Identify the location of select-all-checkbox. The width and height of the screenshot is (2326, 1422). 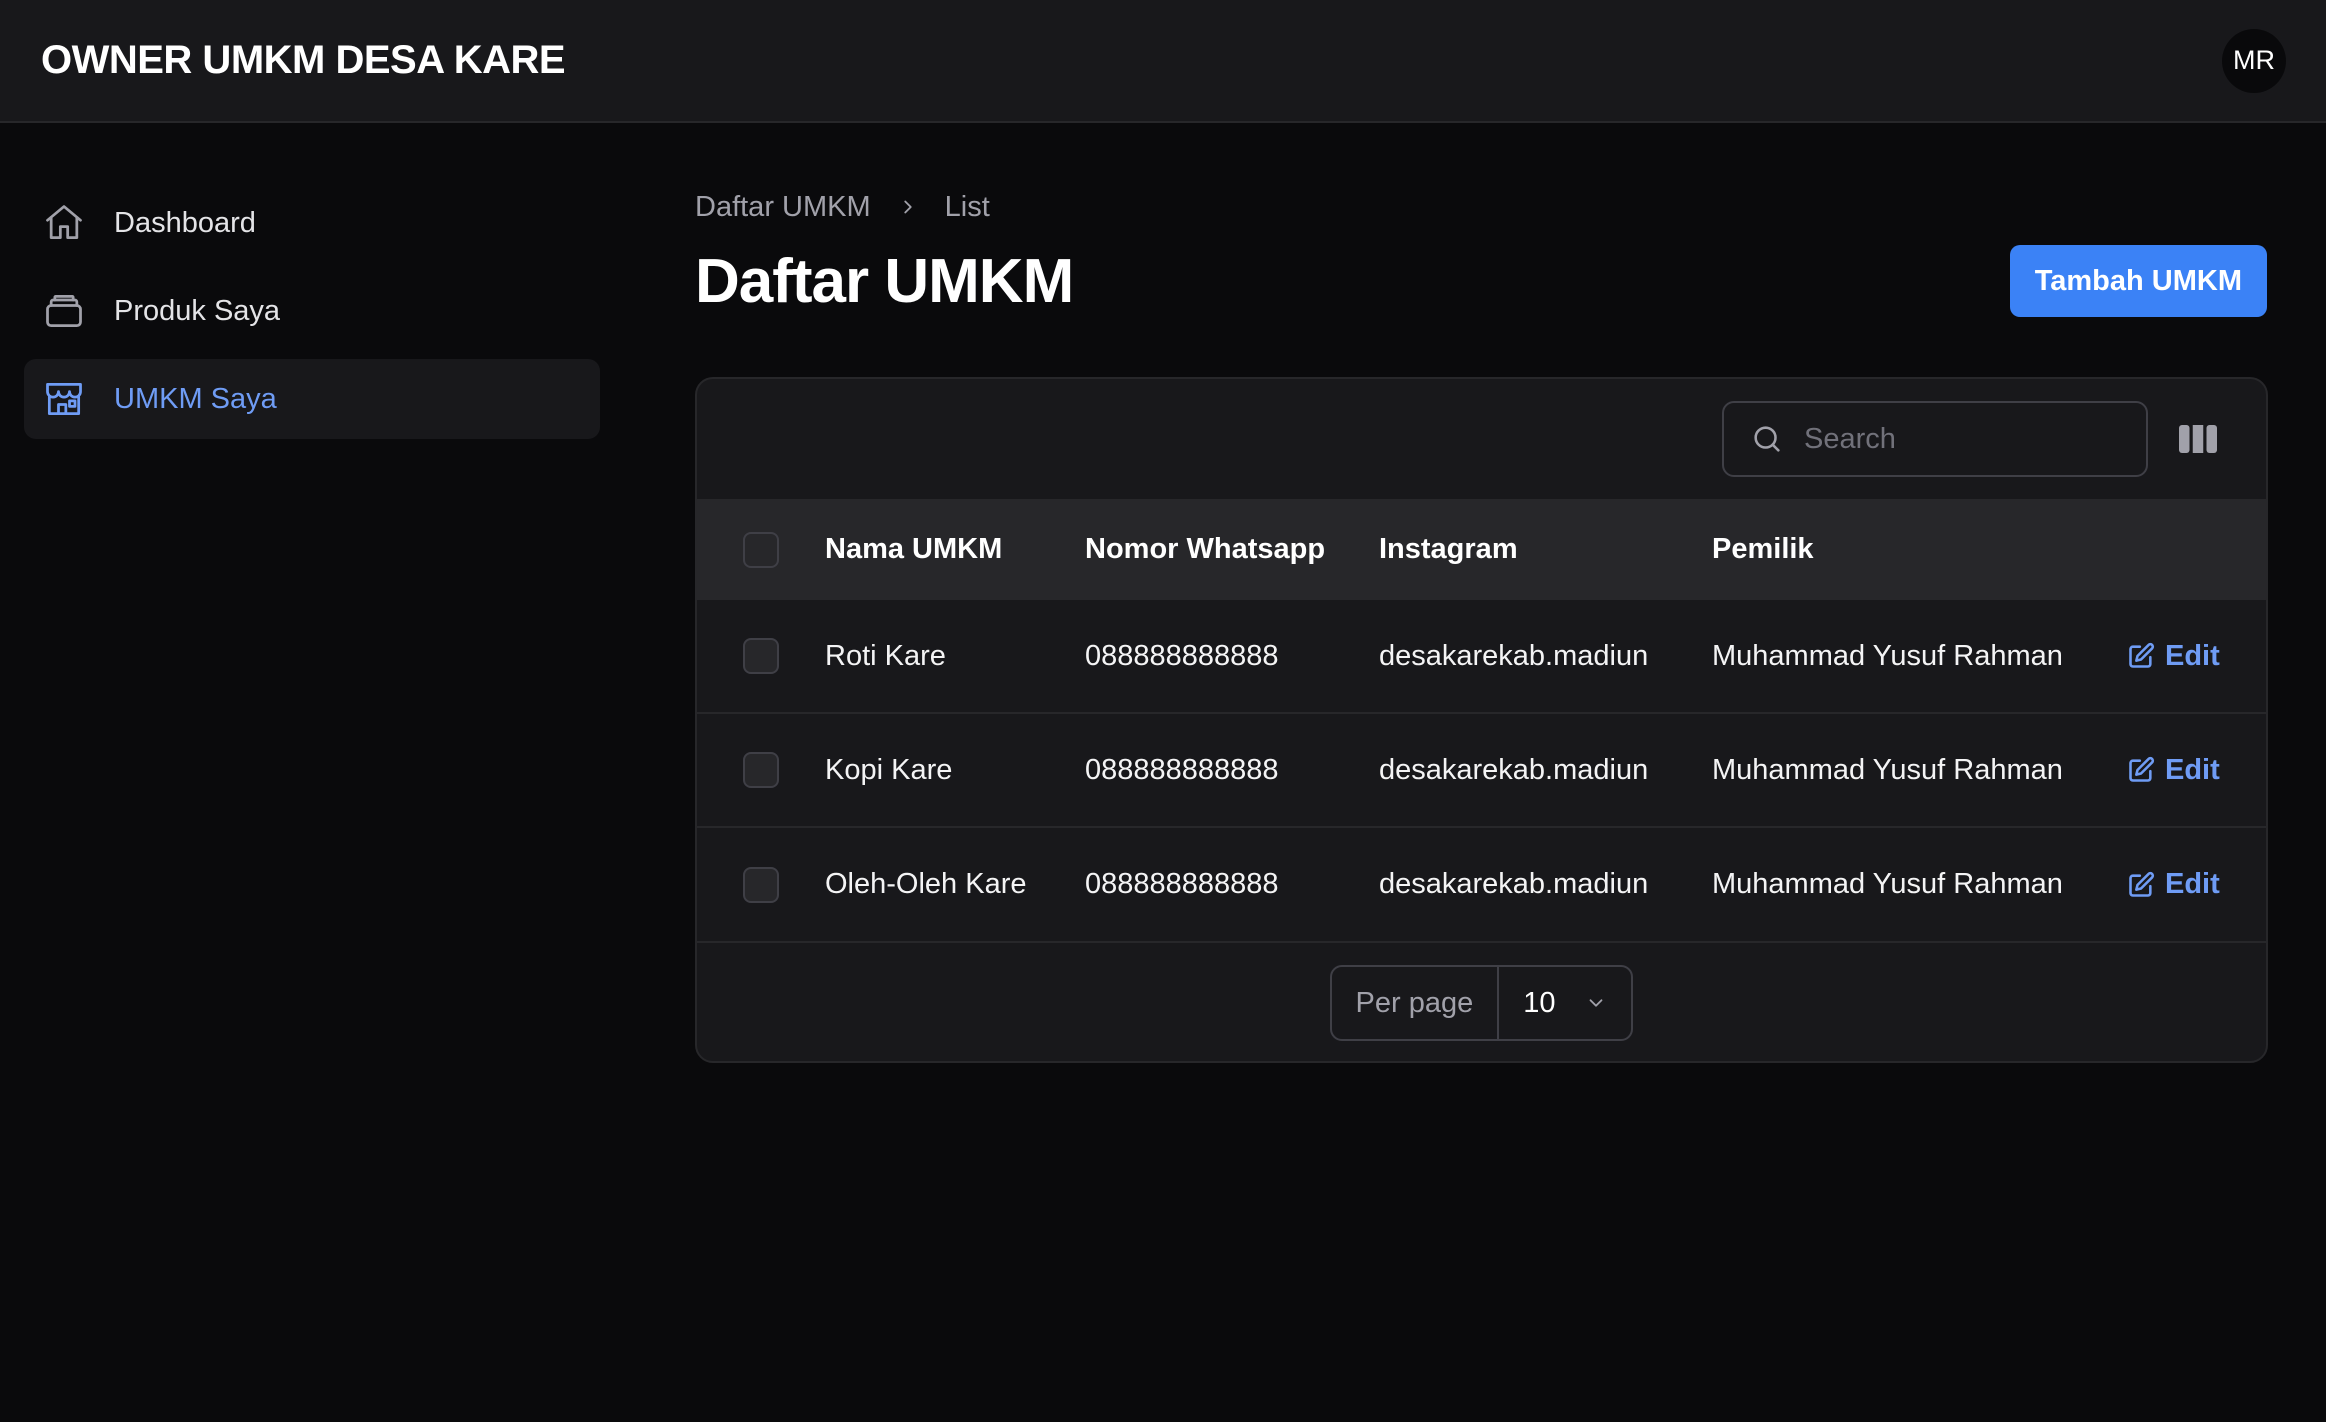
(761, 549).